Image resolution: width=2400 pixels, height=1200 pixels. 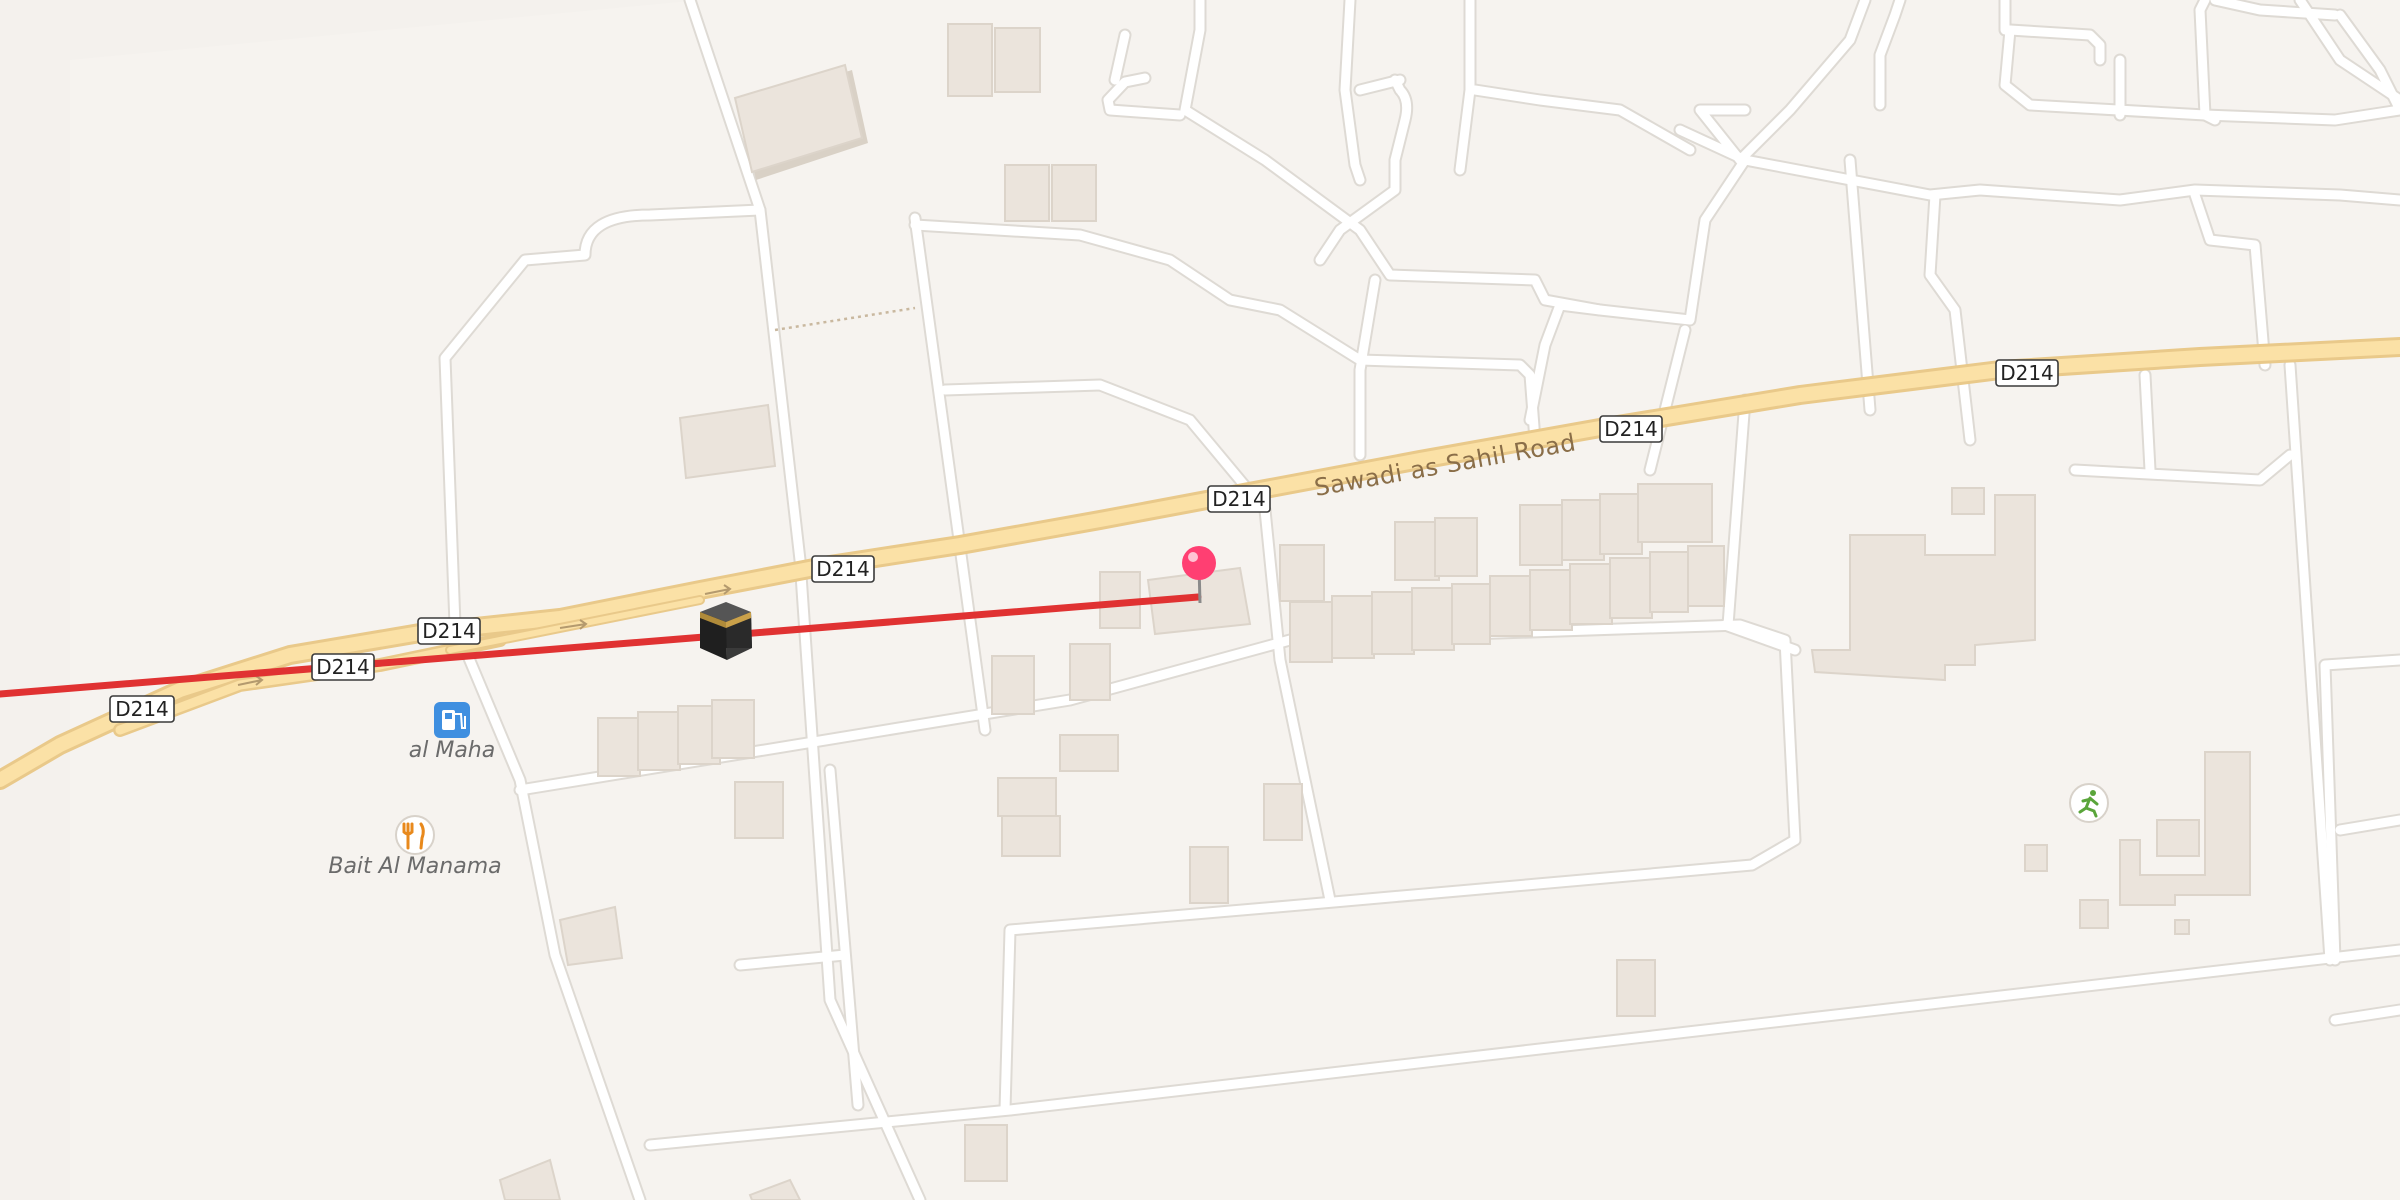 What do you see at coordinates (1193, 557) in the screenshot?
I see `pin-highlight` at bounding box center [1193, 557].